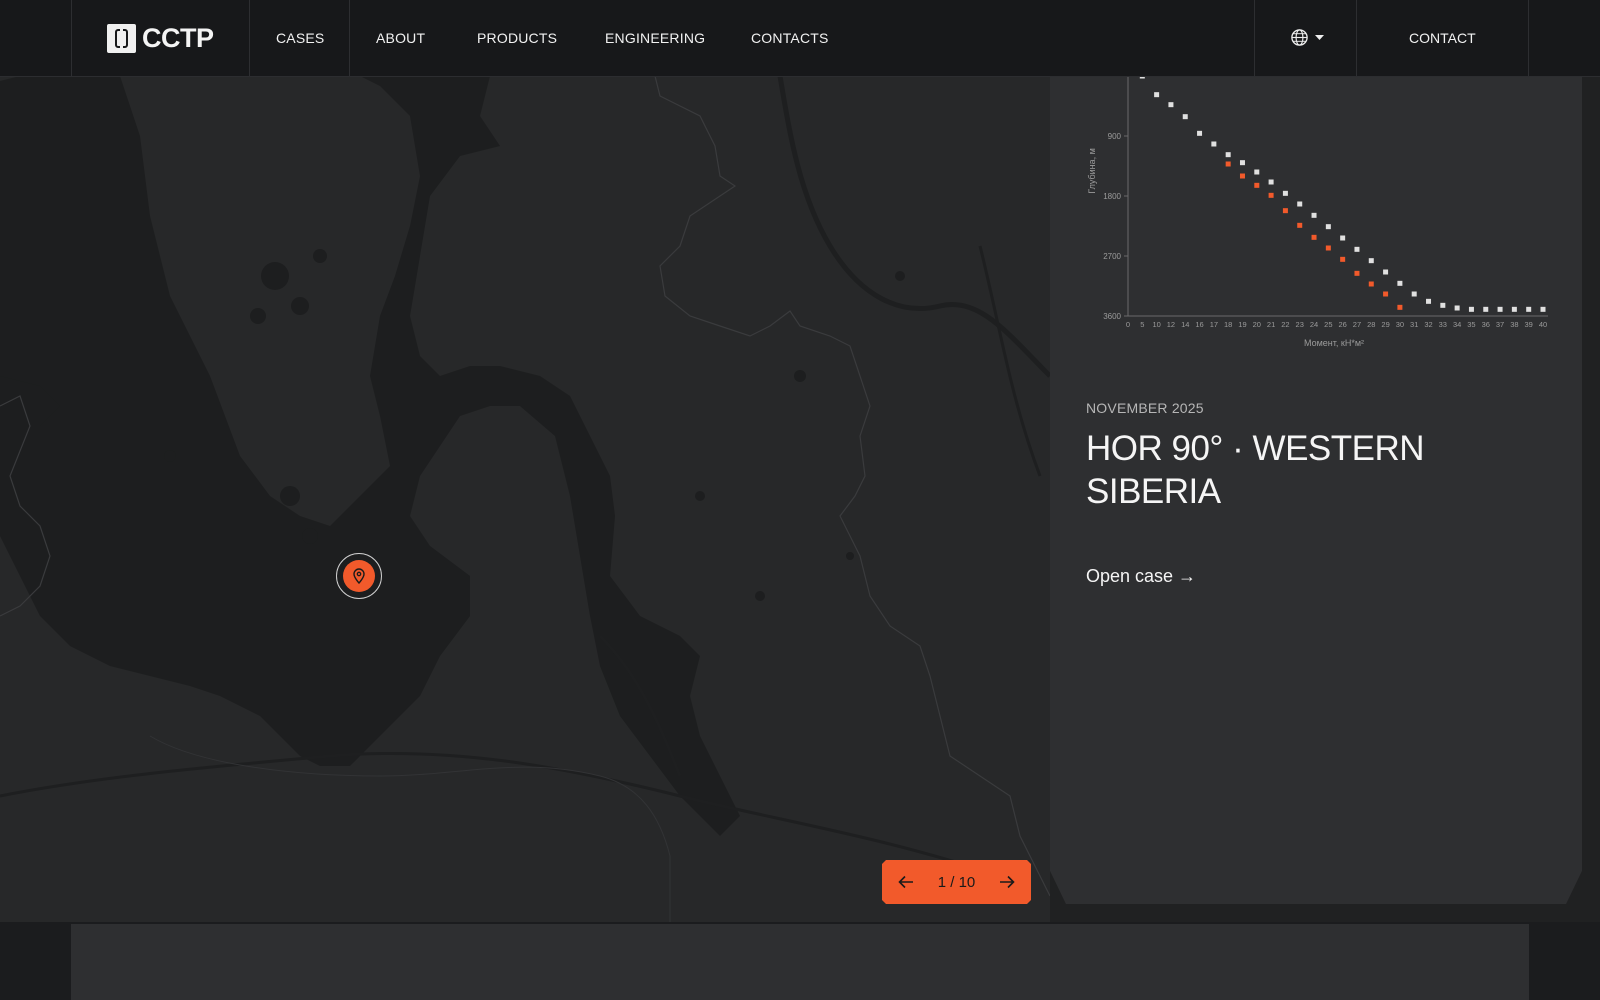 The width and height of the screenshot is (1600, 1000). I want to click on chart-x-tick-label: 25, so click(1328, 324).